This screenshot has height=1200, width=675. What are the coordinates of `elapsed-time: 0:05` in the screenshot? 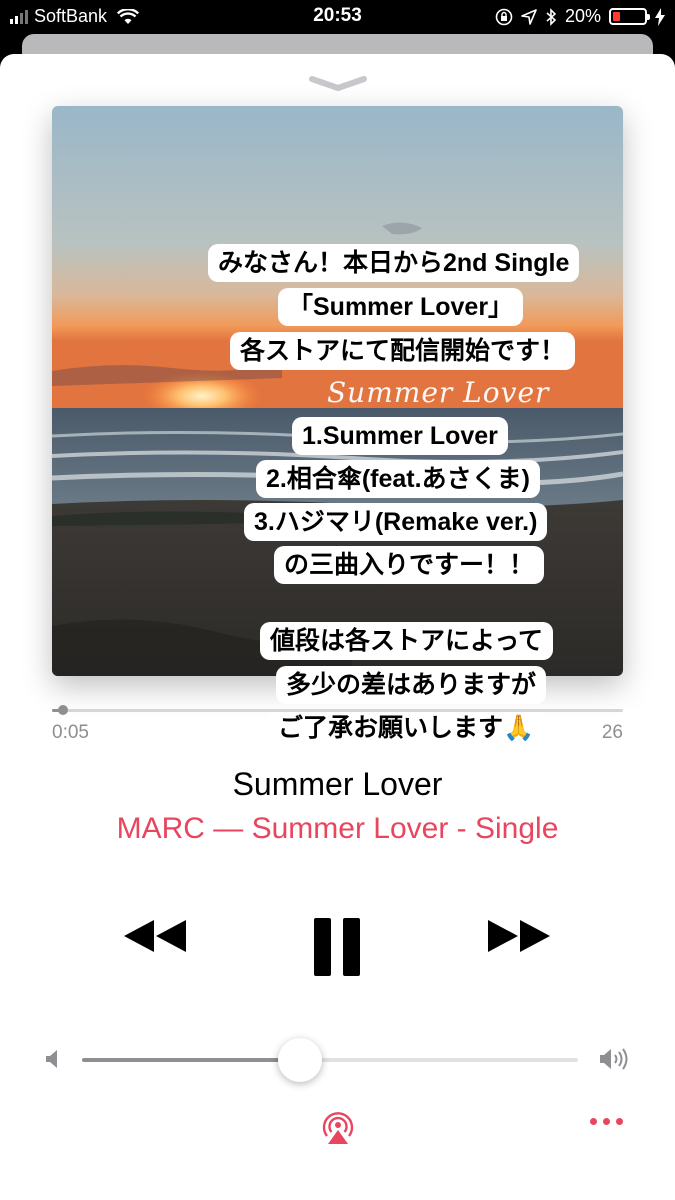 It's located at (70, 732).